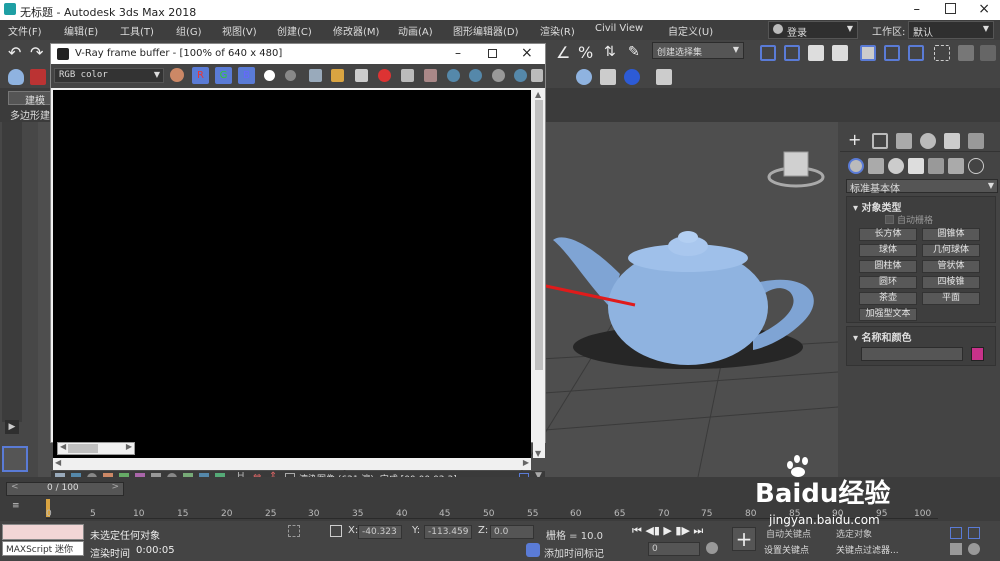  Describe the element at coordinates (137, 30) in the screenshot. I see `menu-tools: 工具(T)` at that location.